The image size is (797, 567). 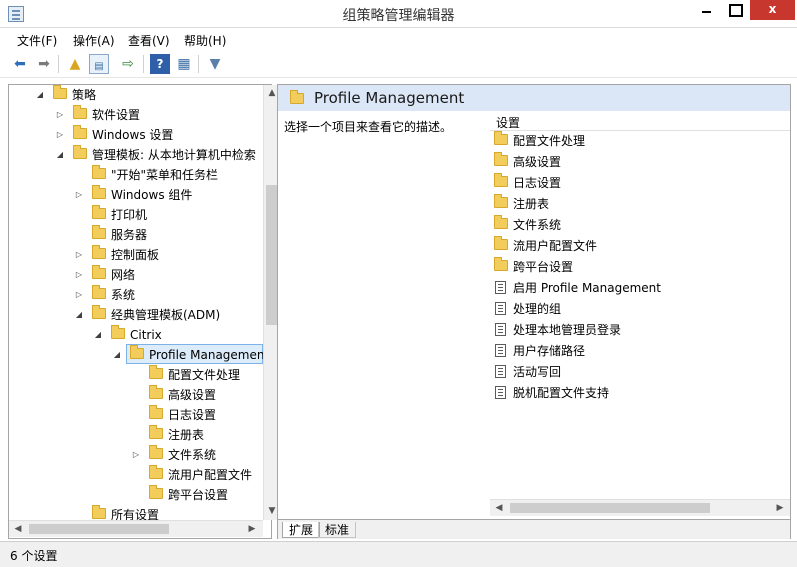 I want to click on close-button: x, so click(x=772, y=10).